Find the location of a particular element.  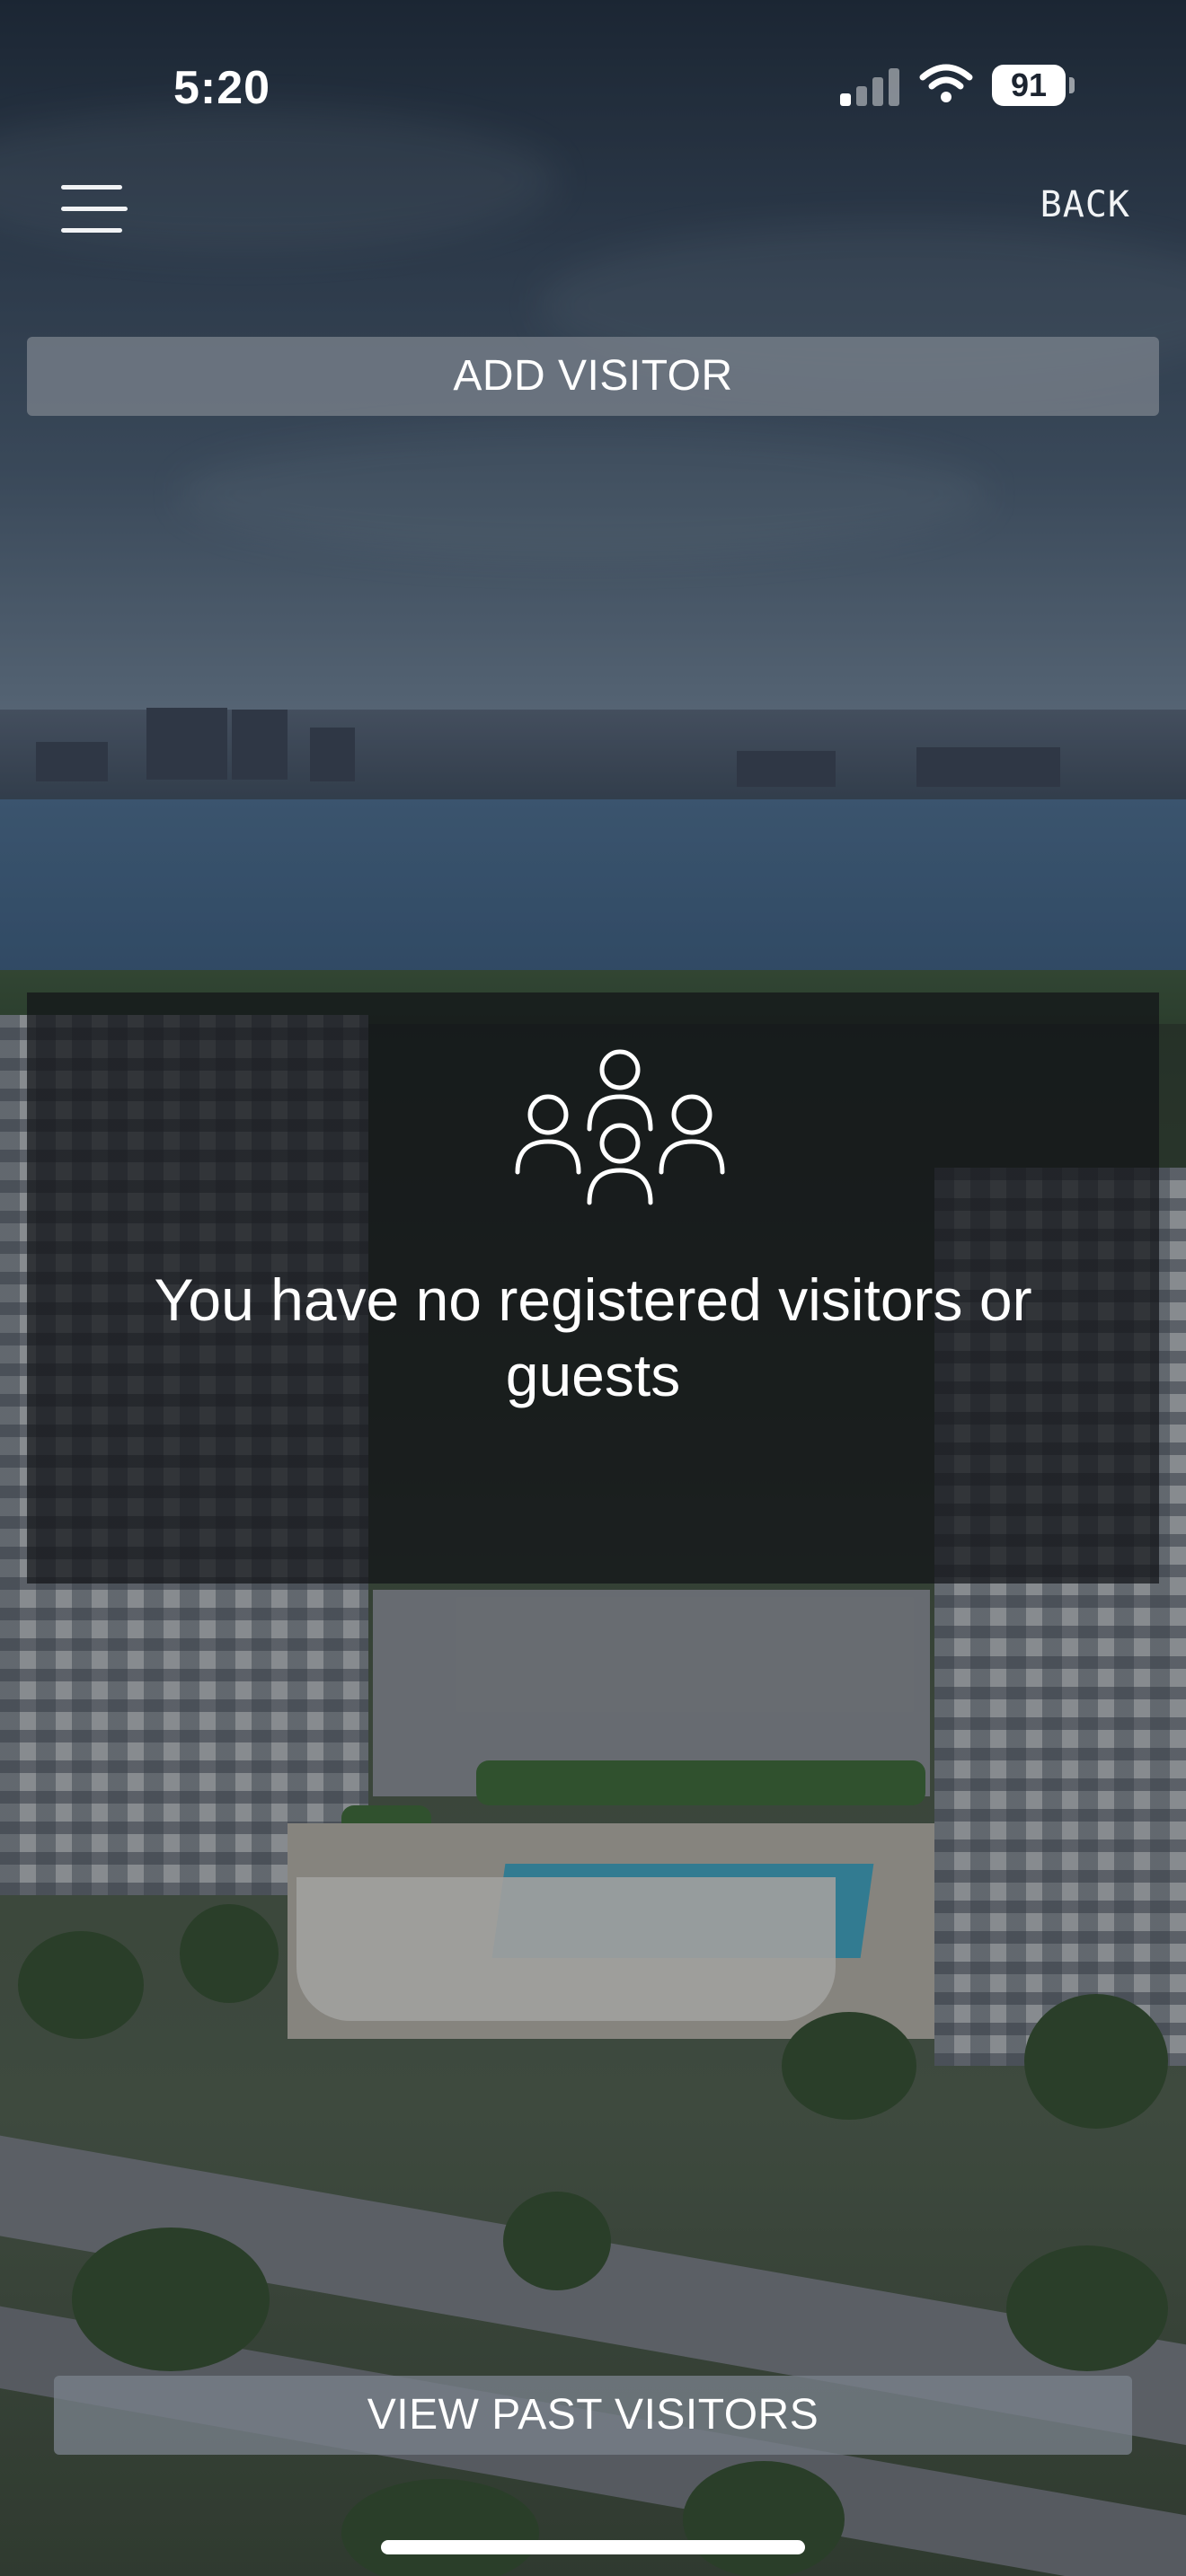

battery-nub is located at coordinates (1072, 85).